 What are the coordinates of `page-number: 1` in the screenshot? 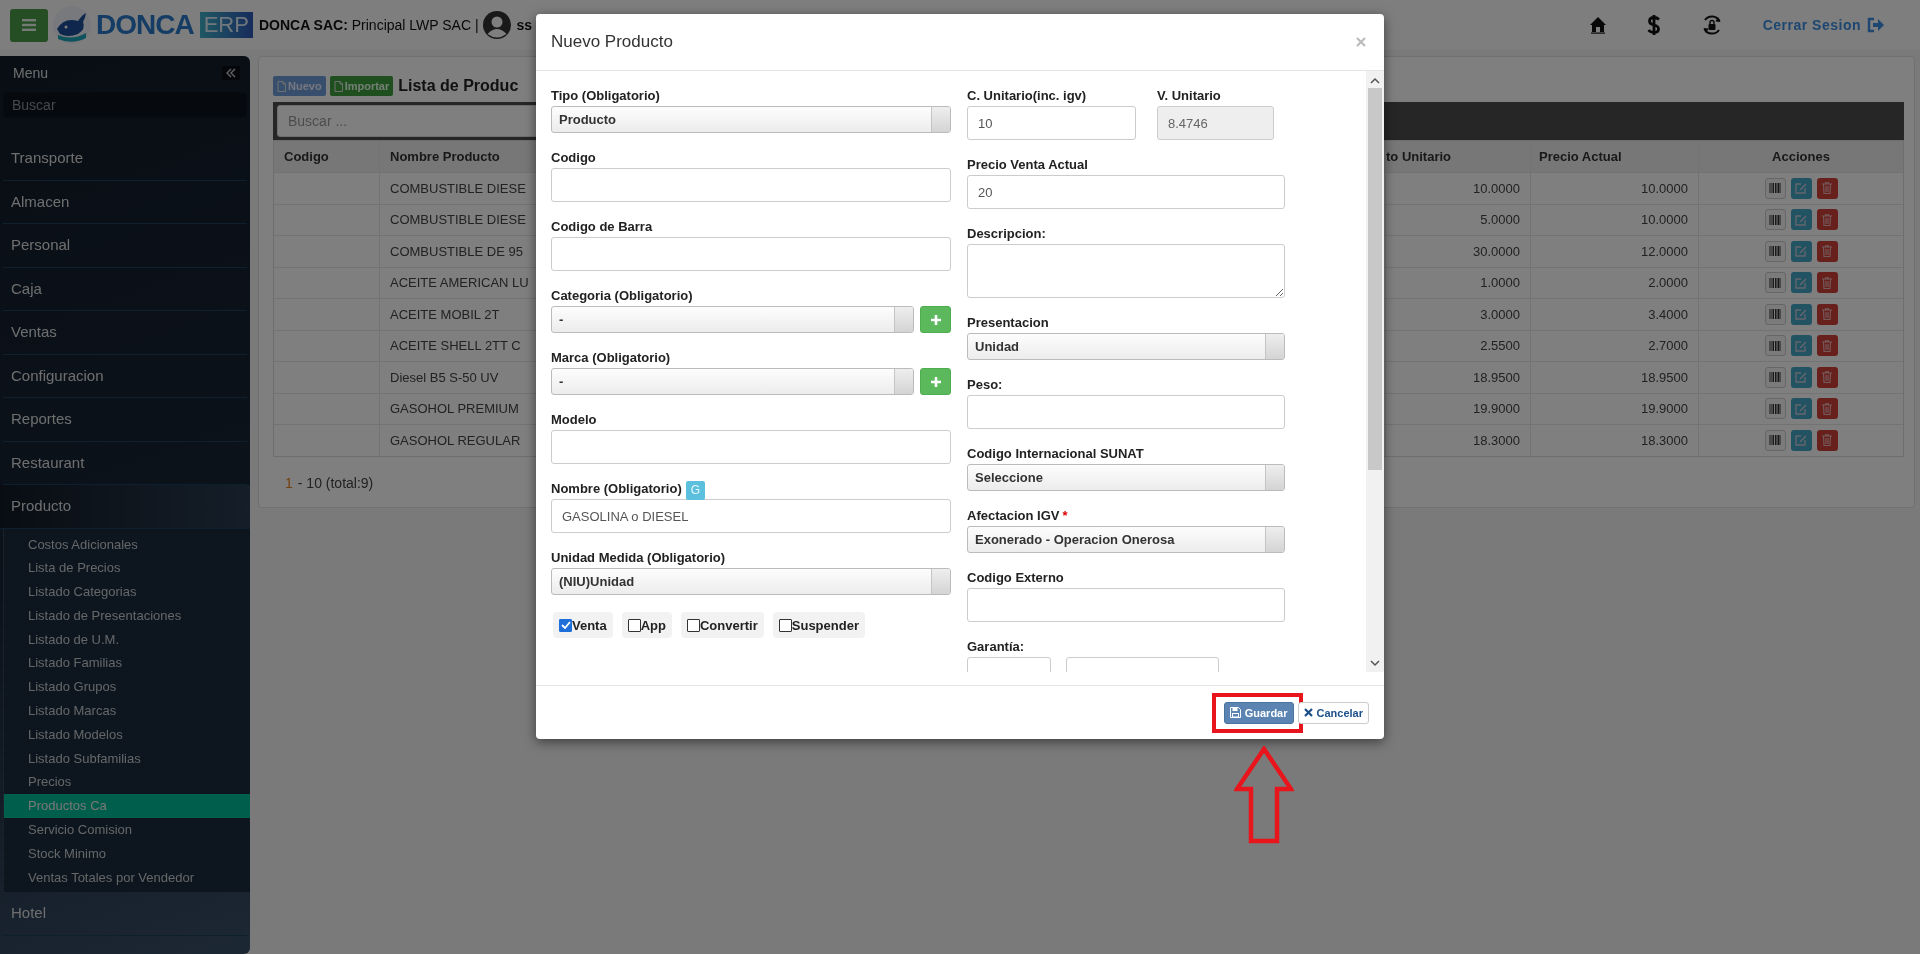 It's located at (289, 482).